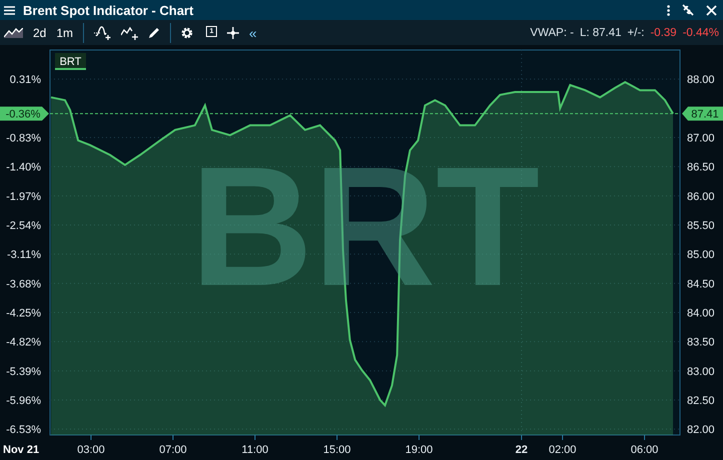 This screenshot has height=460, width=723. Describe the element at coordinates (701, 226) in the screenshot. I see `price-axis-label: 85.50` at that location.